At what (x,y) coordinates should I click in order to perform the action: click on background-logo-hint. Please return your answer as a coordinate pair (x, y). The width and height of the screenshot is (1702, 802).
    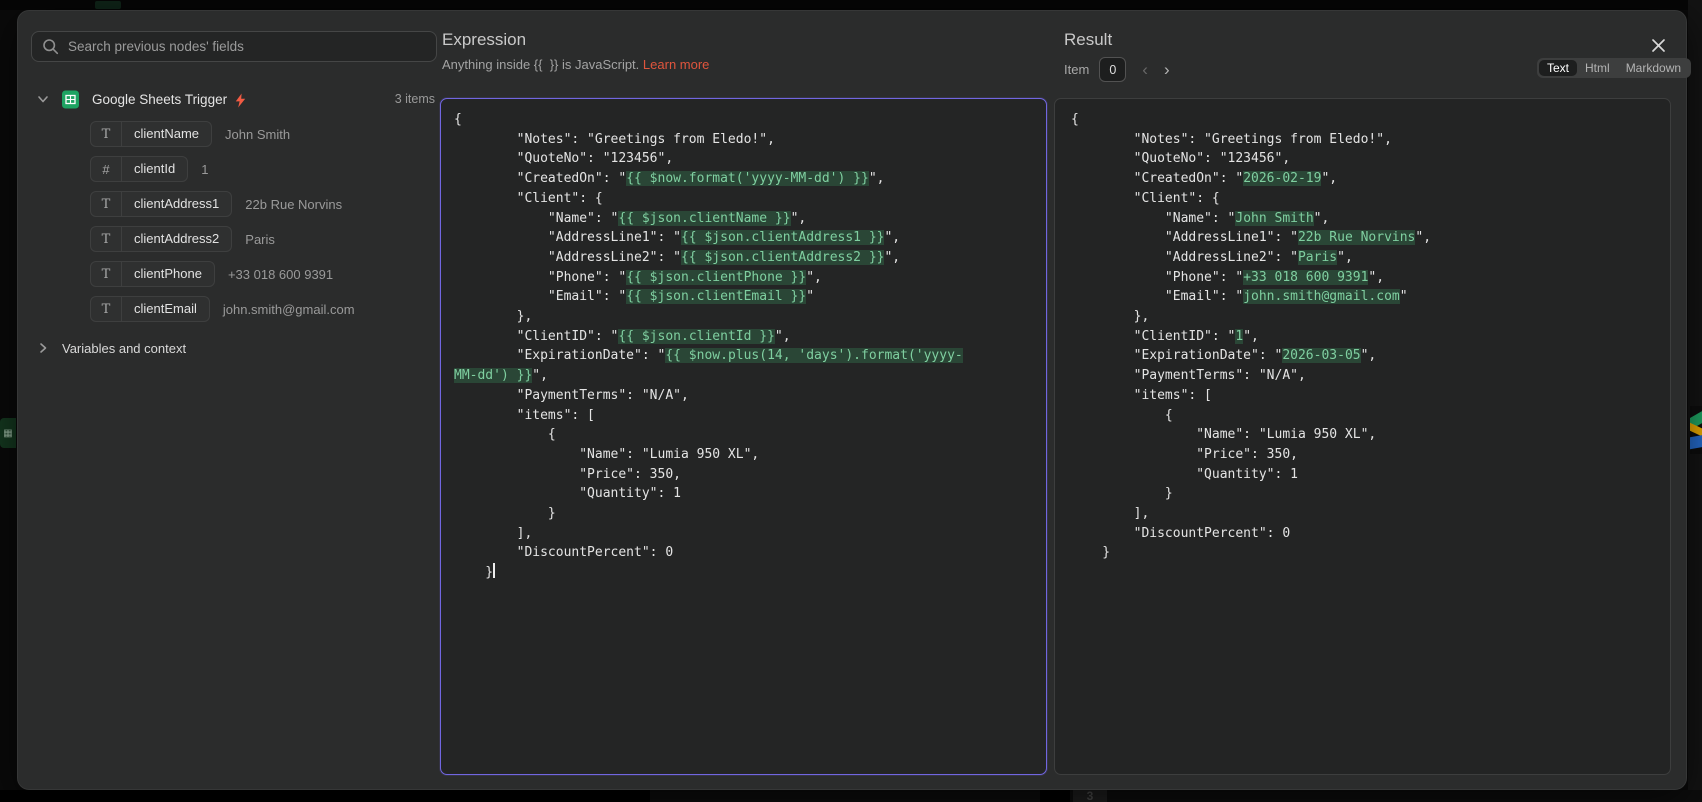
    Looking at the image, I should click on (108, 5).